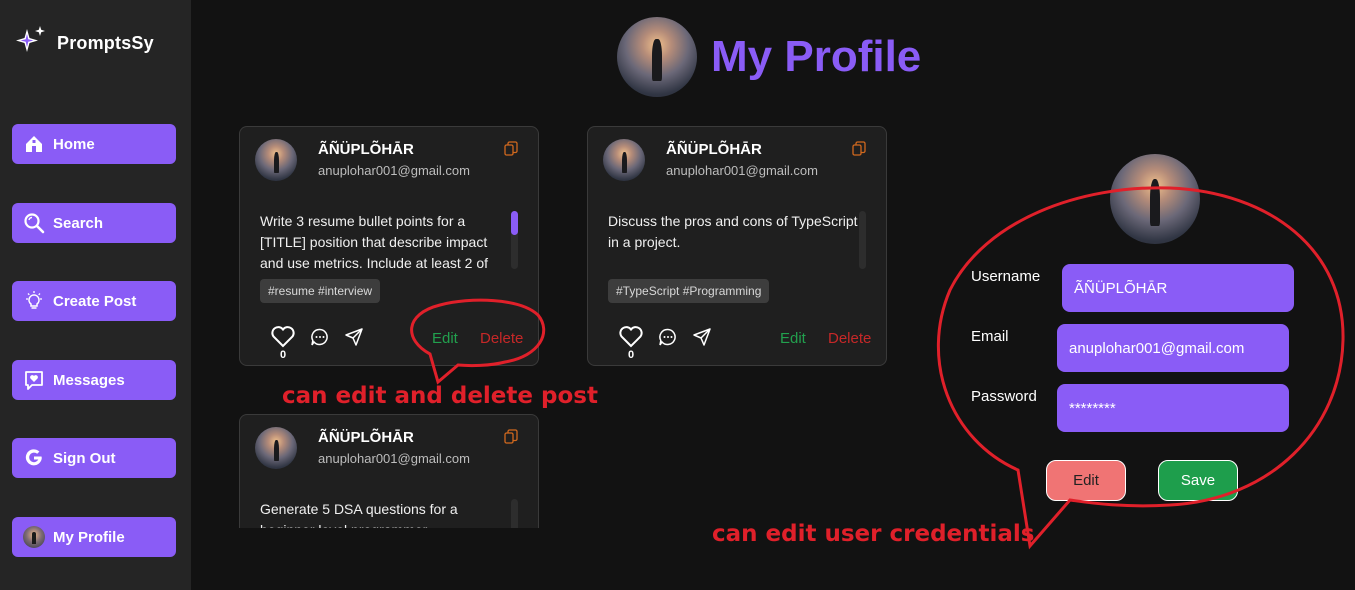 The width and height of the screenshot is (1355, 590). Describe the element at coordinates (1178, 288) in the screenshot. I see `username-input` at that location.